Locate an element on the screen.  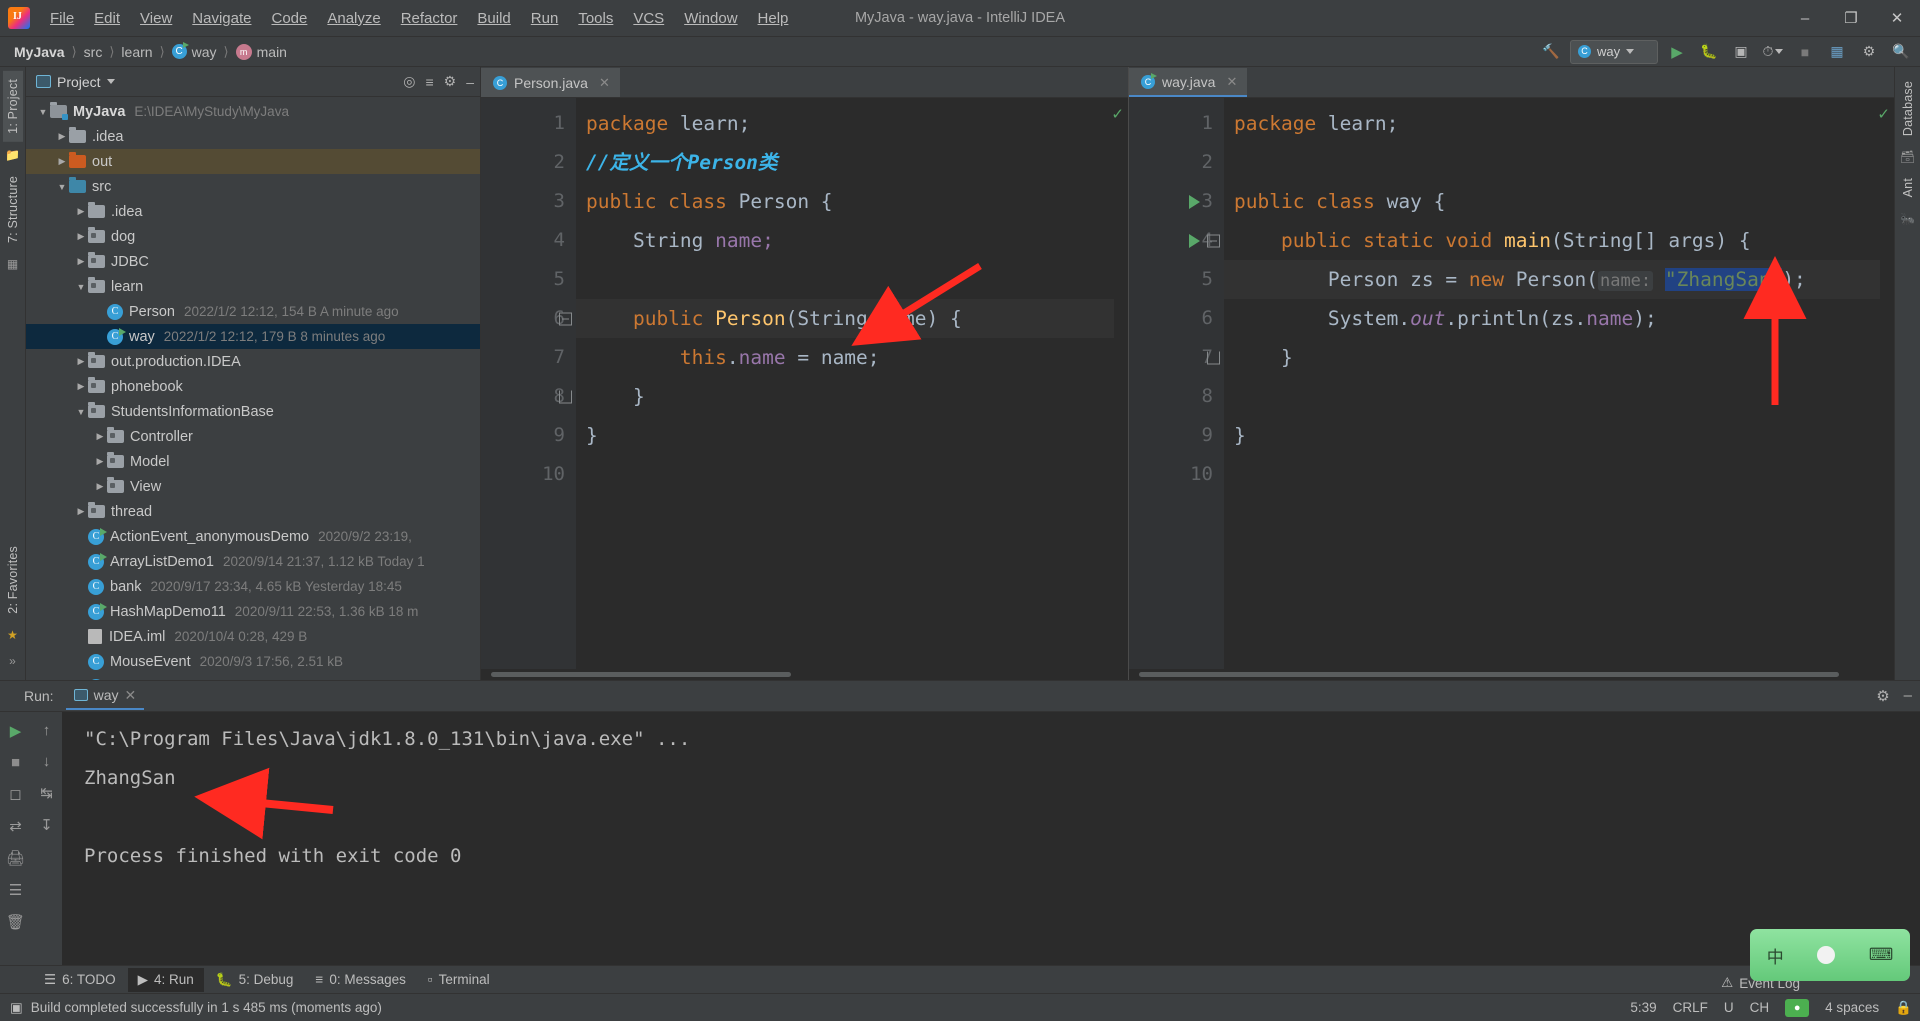
dump-icon: ☰ is located at coordinates (15, 890).